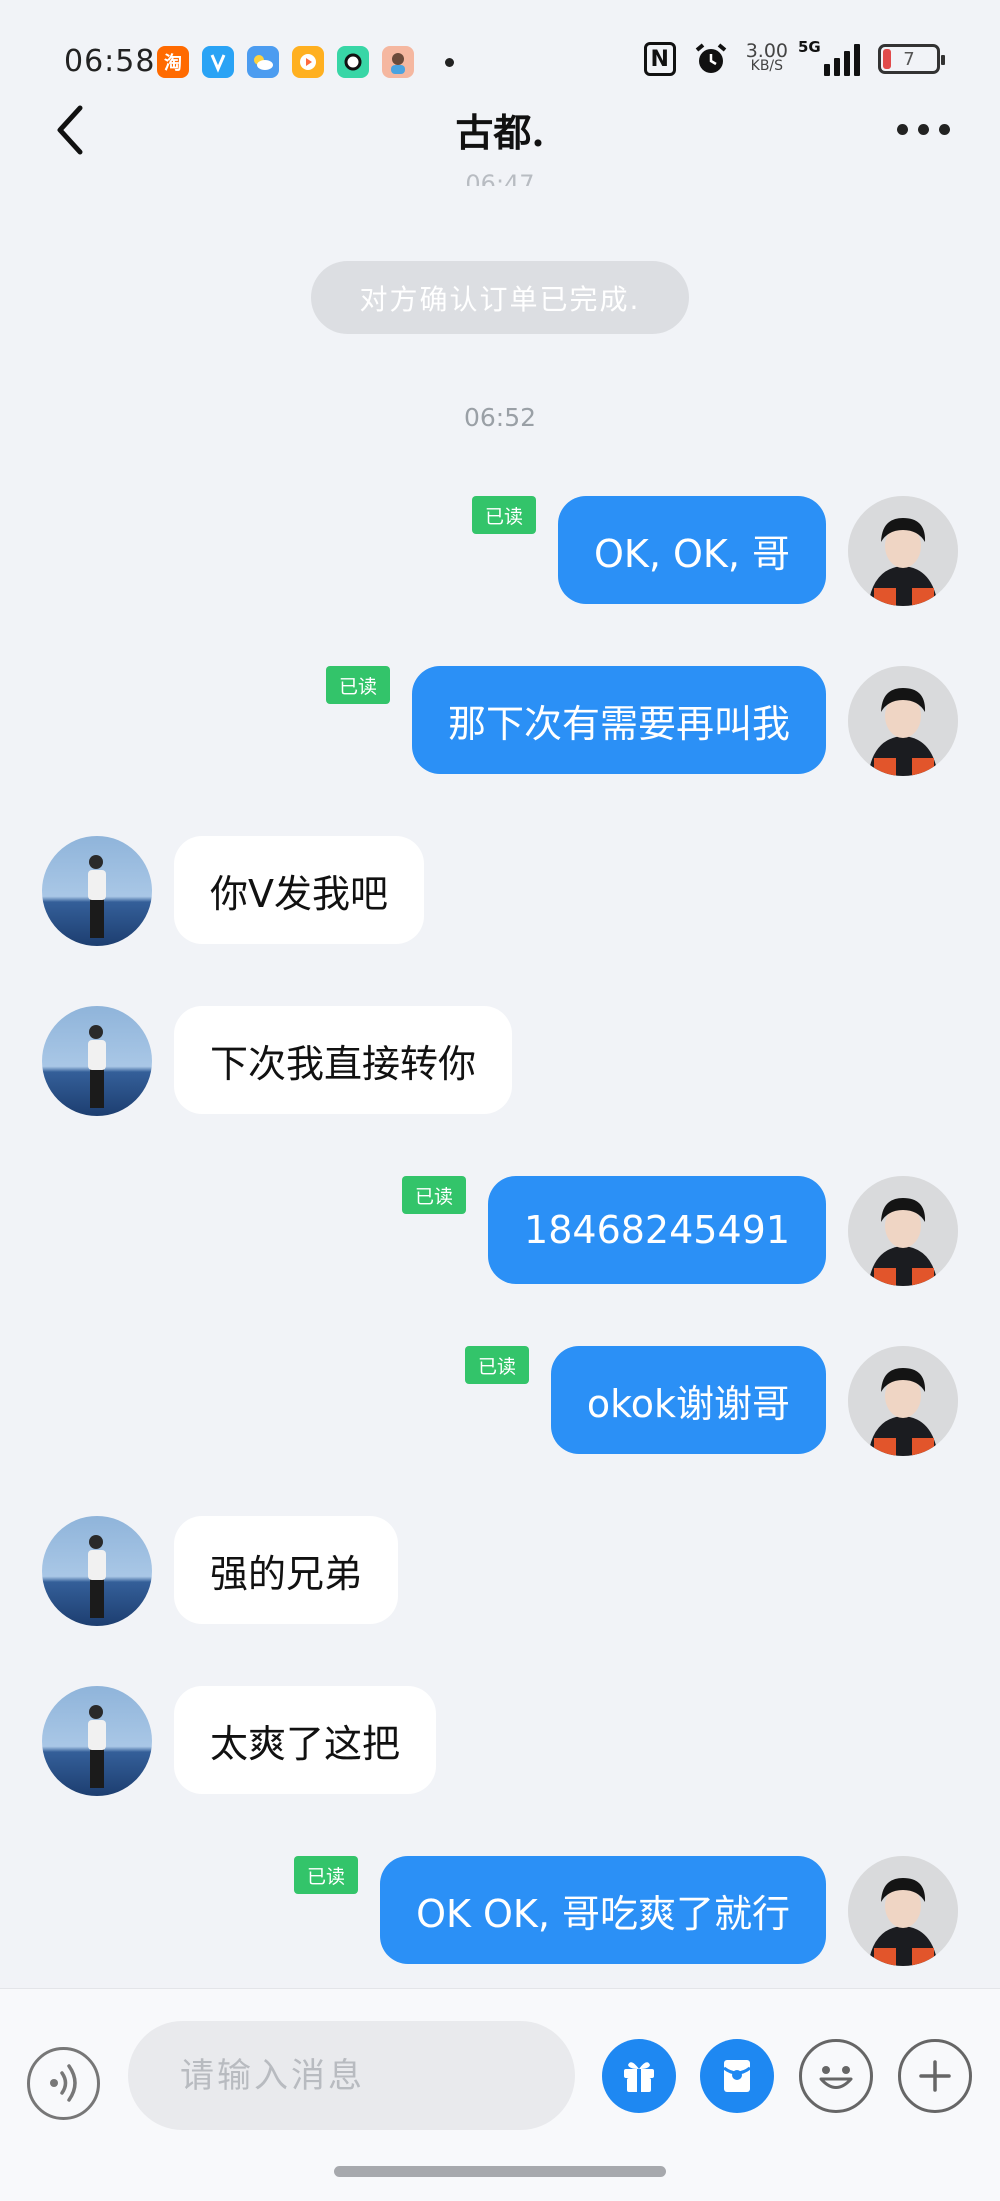  I want to click on gift-icon, so click(639, 2077).